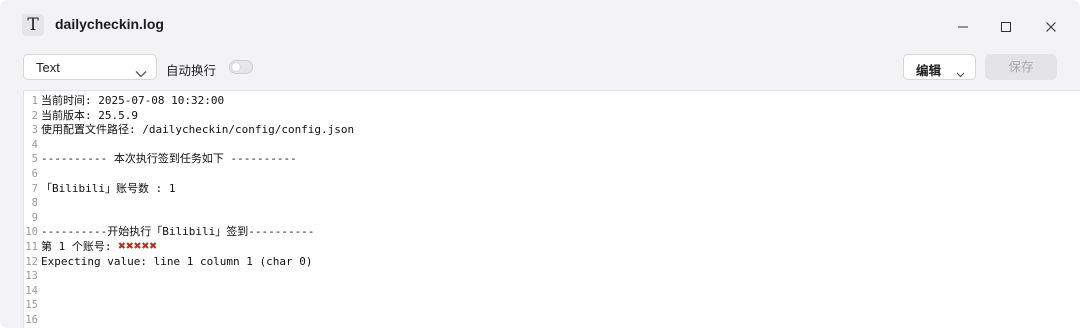 Image resolution: width=1080 pixels, height=328 pixels. What do you see at coordinates (138, 246) in the screenshot?
I see `cross-mark-icons: ✖✖✖✖✖` at bounding box center [138, 246].